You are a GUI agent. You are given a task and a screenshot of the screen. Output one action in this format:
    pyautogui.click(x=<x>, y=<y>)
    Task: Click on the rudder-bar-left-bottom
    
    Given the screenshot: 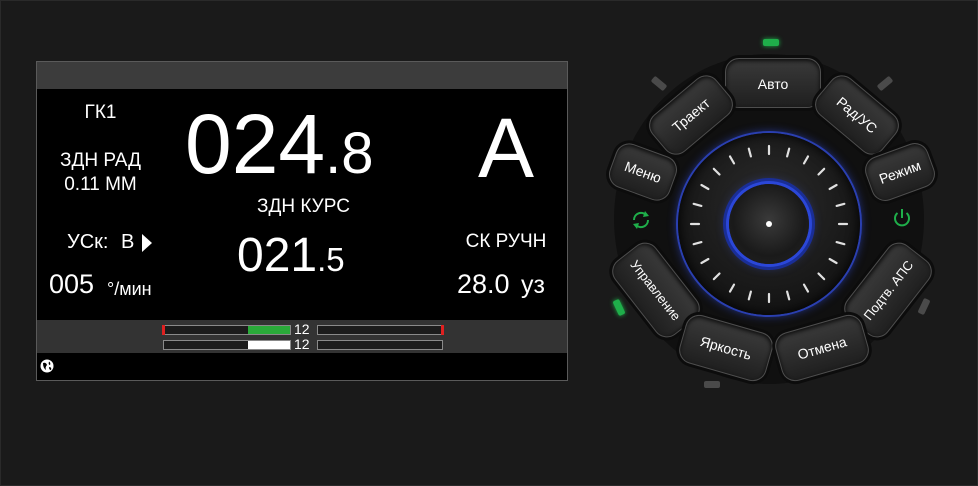 What is the action you would take?
    pyautogui.click(x=227, y=345)
    